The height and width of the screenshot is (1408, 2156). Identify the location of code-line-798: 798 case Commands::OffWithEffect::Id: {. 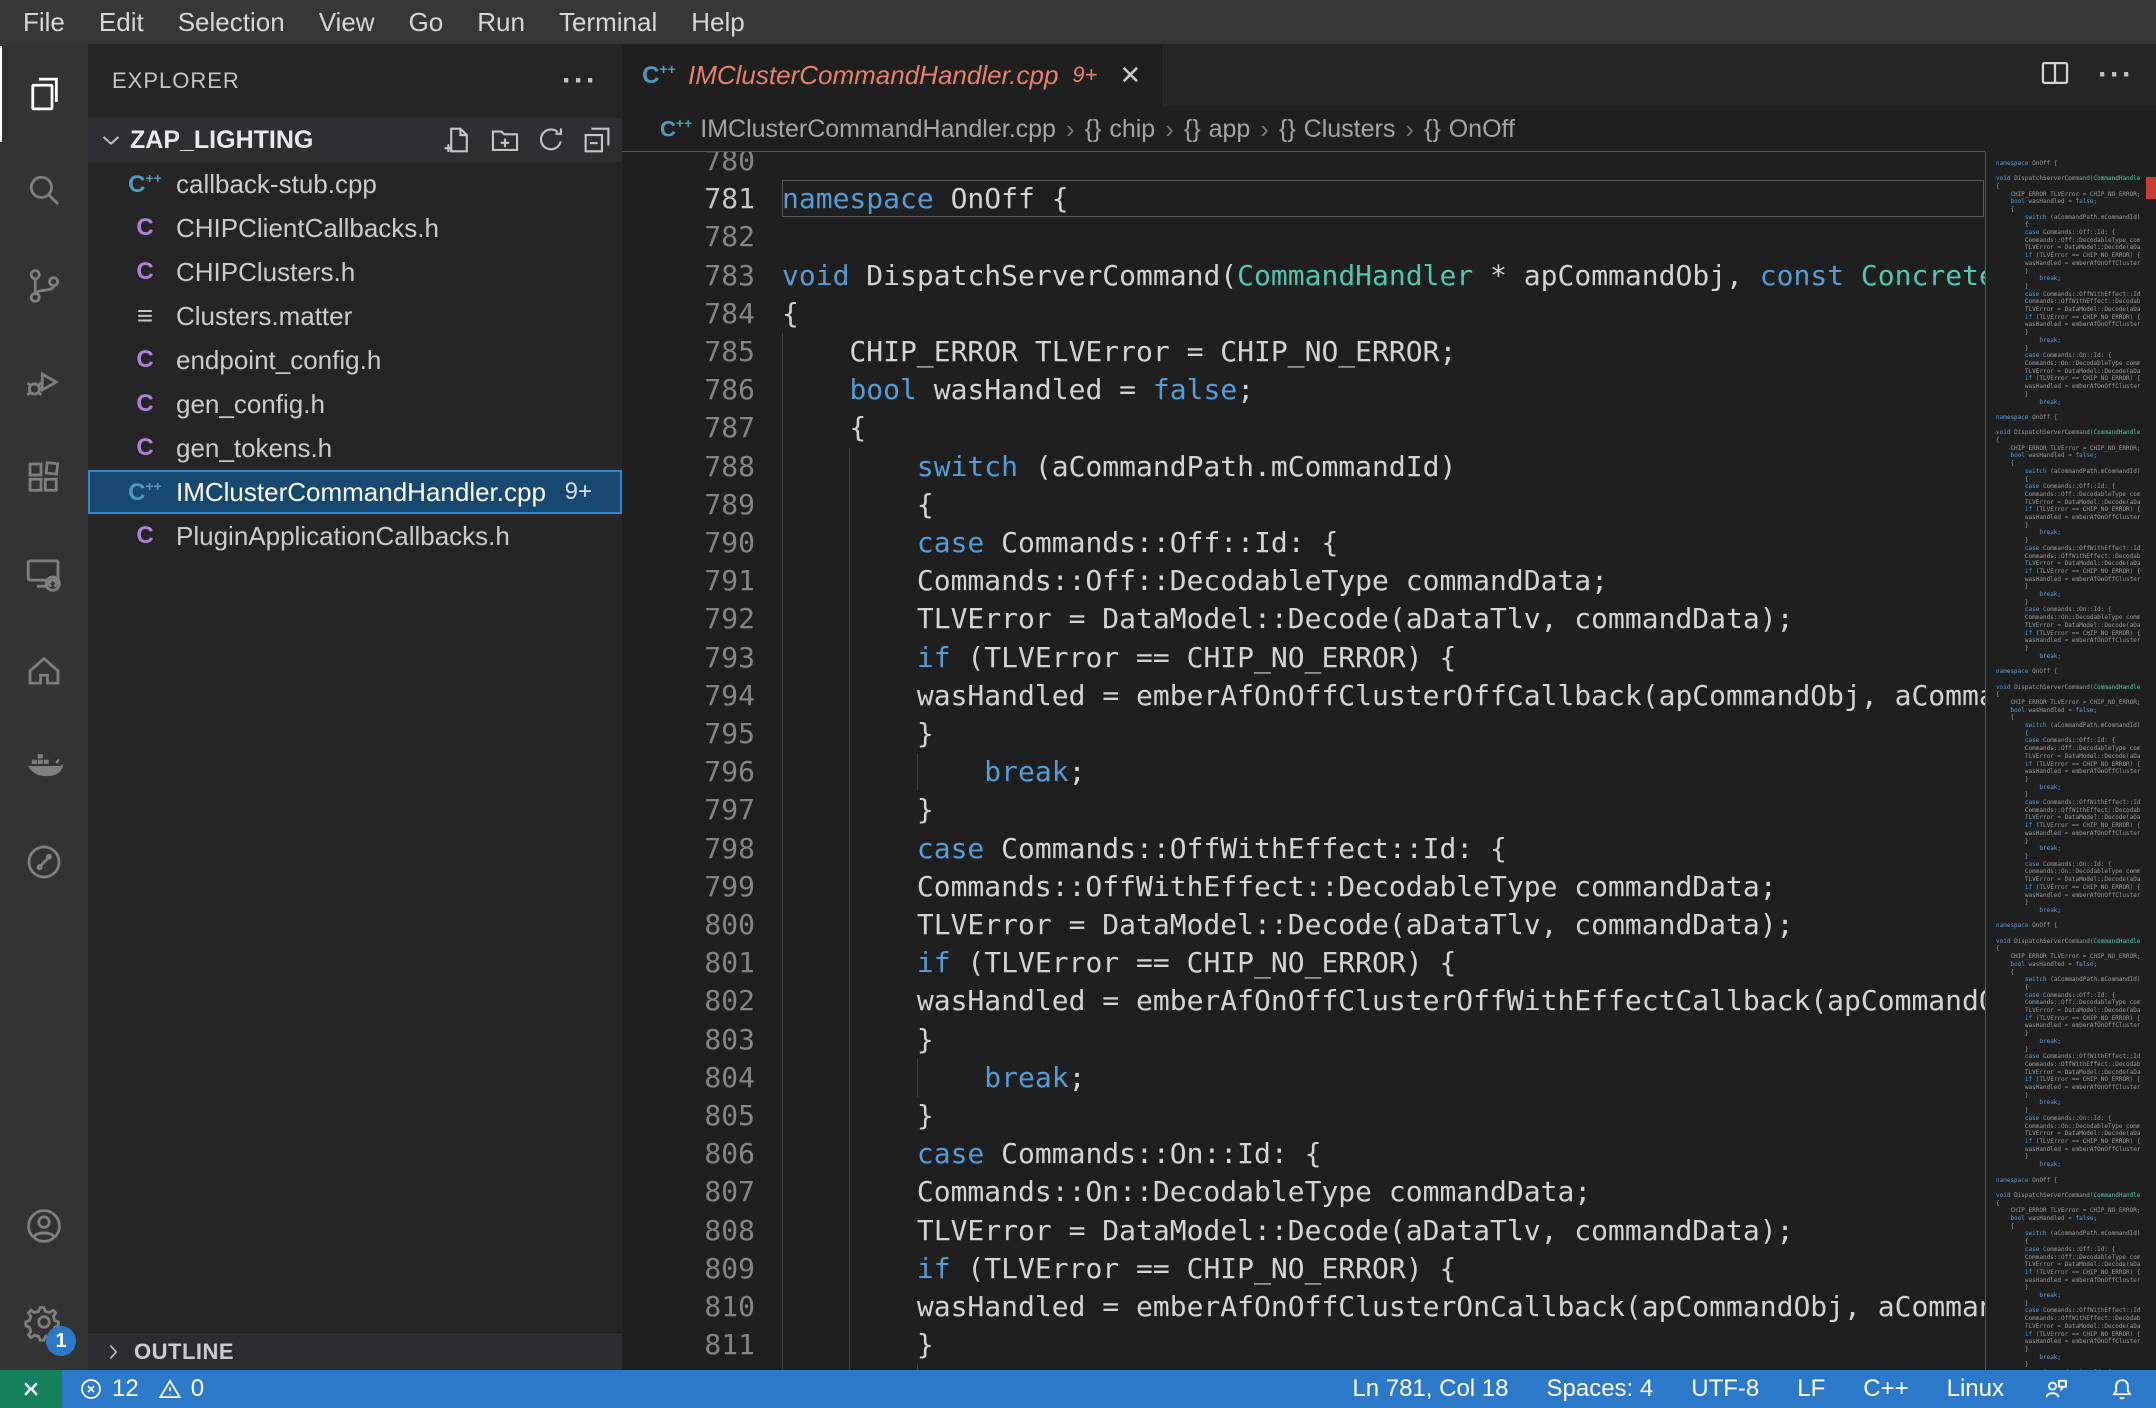
(1303, 848).